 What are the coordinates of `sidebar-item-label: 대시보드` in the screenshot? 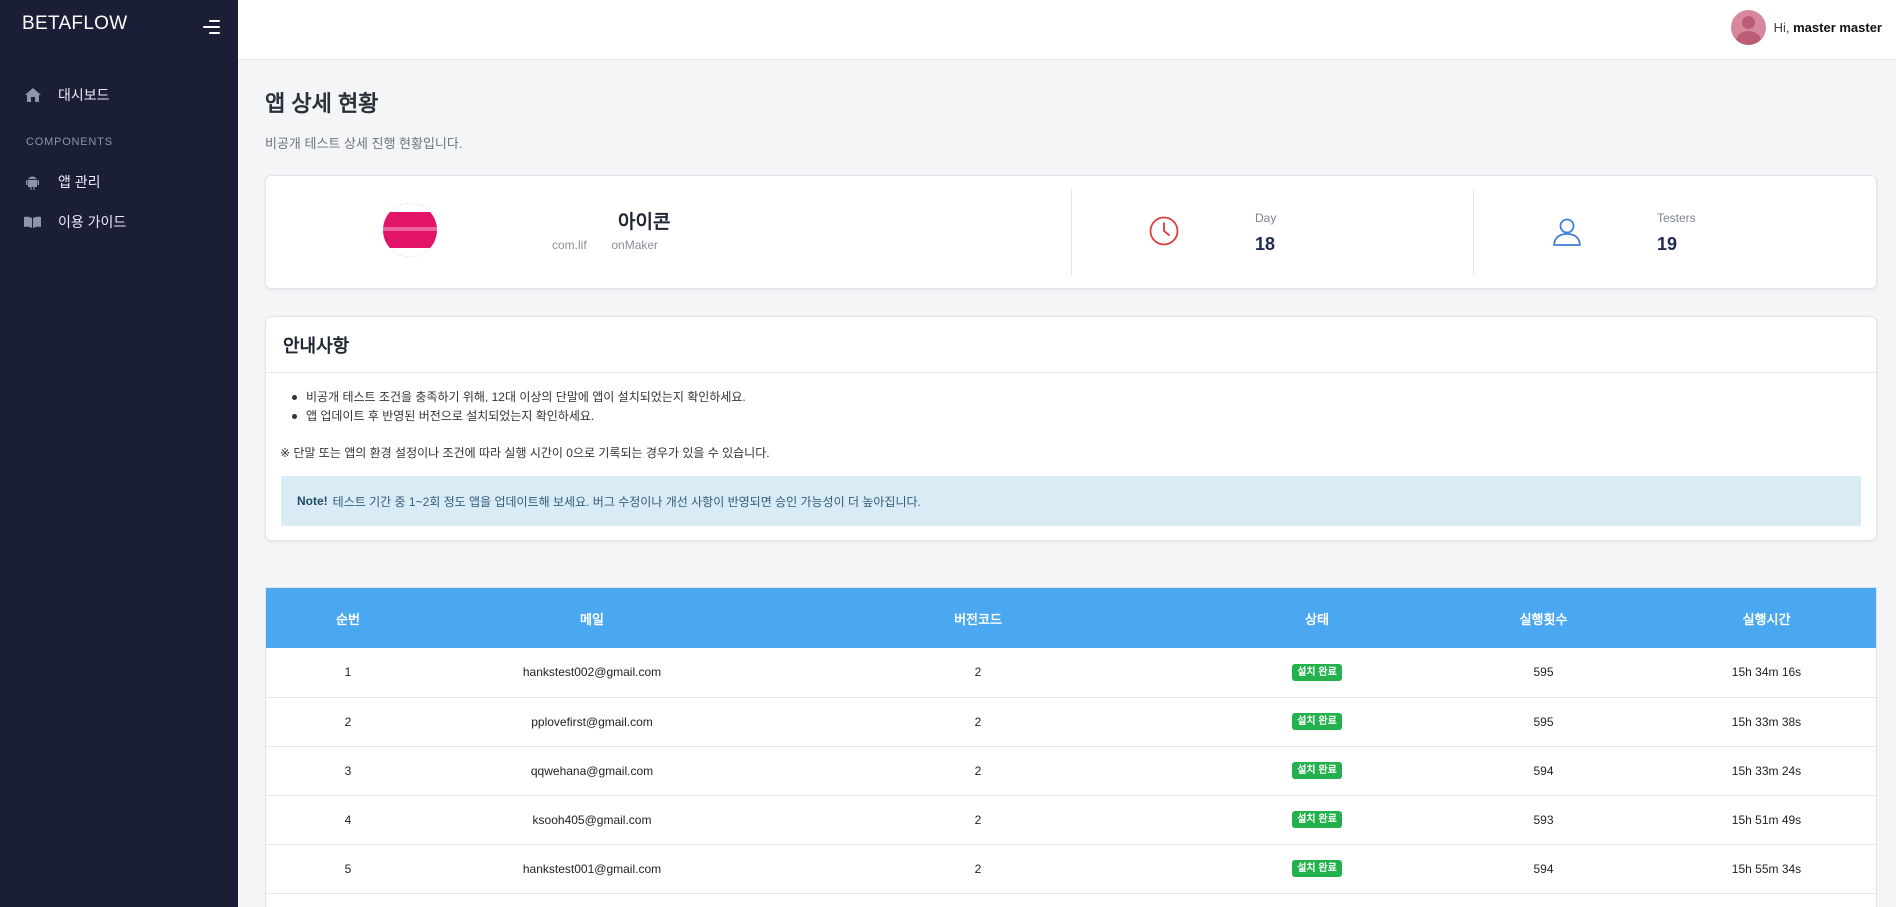 It's located at (84, 95).